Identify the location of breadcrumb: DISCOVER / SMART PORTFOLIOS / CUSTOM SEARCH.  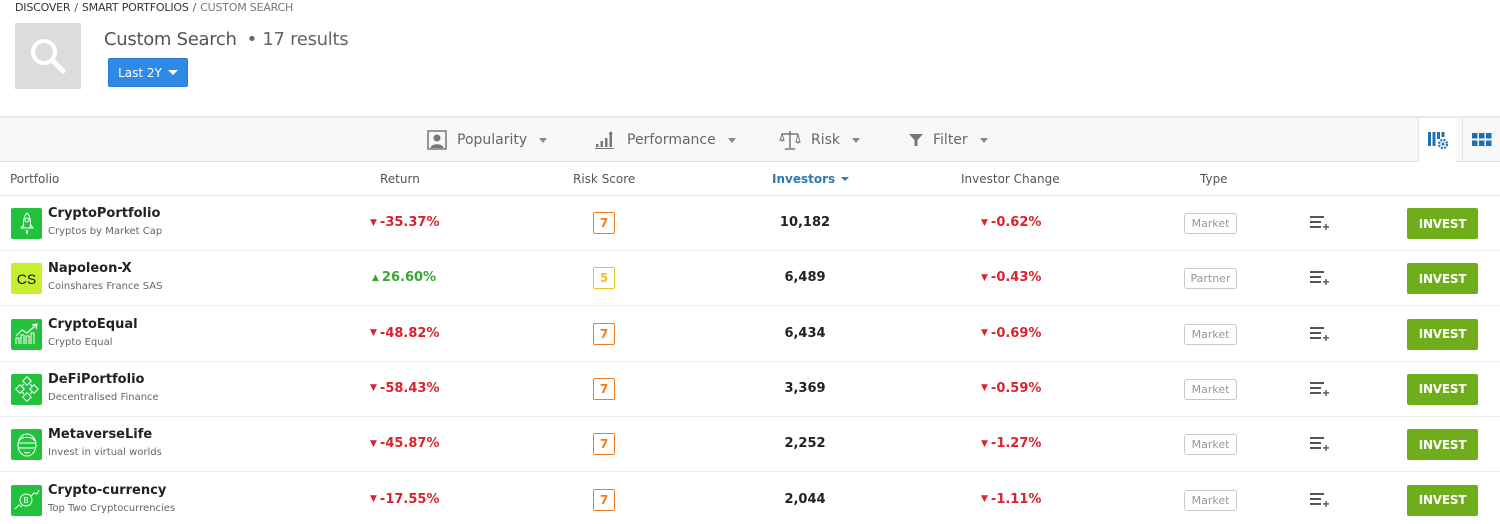
(154, 7).